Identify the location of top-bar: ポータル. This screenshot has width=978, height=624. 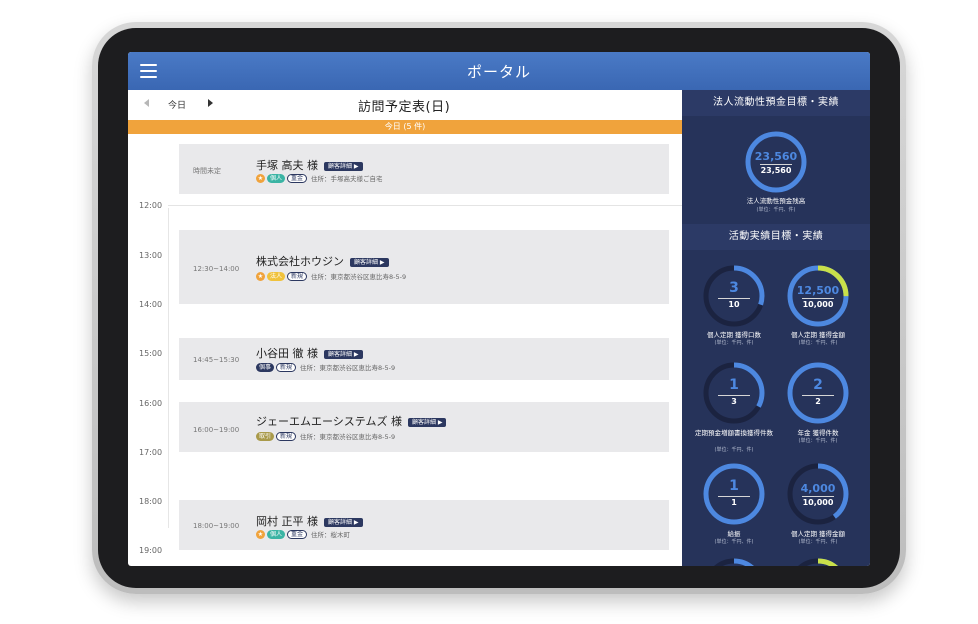
(499, 71).